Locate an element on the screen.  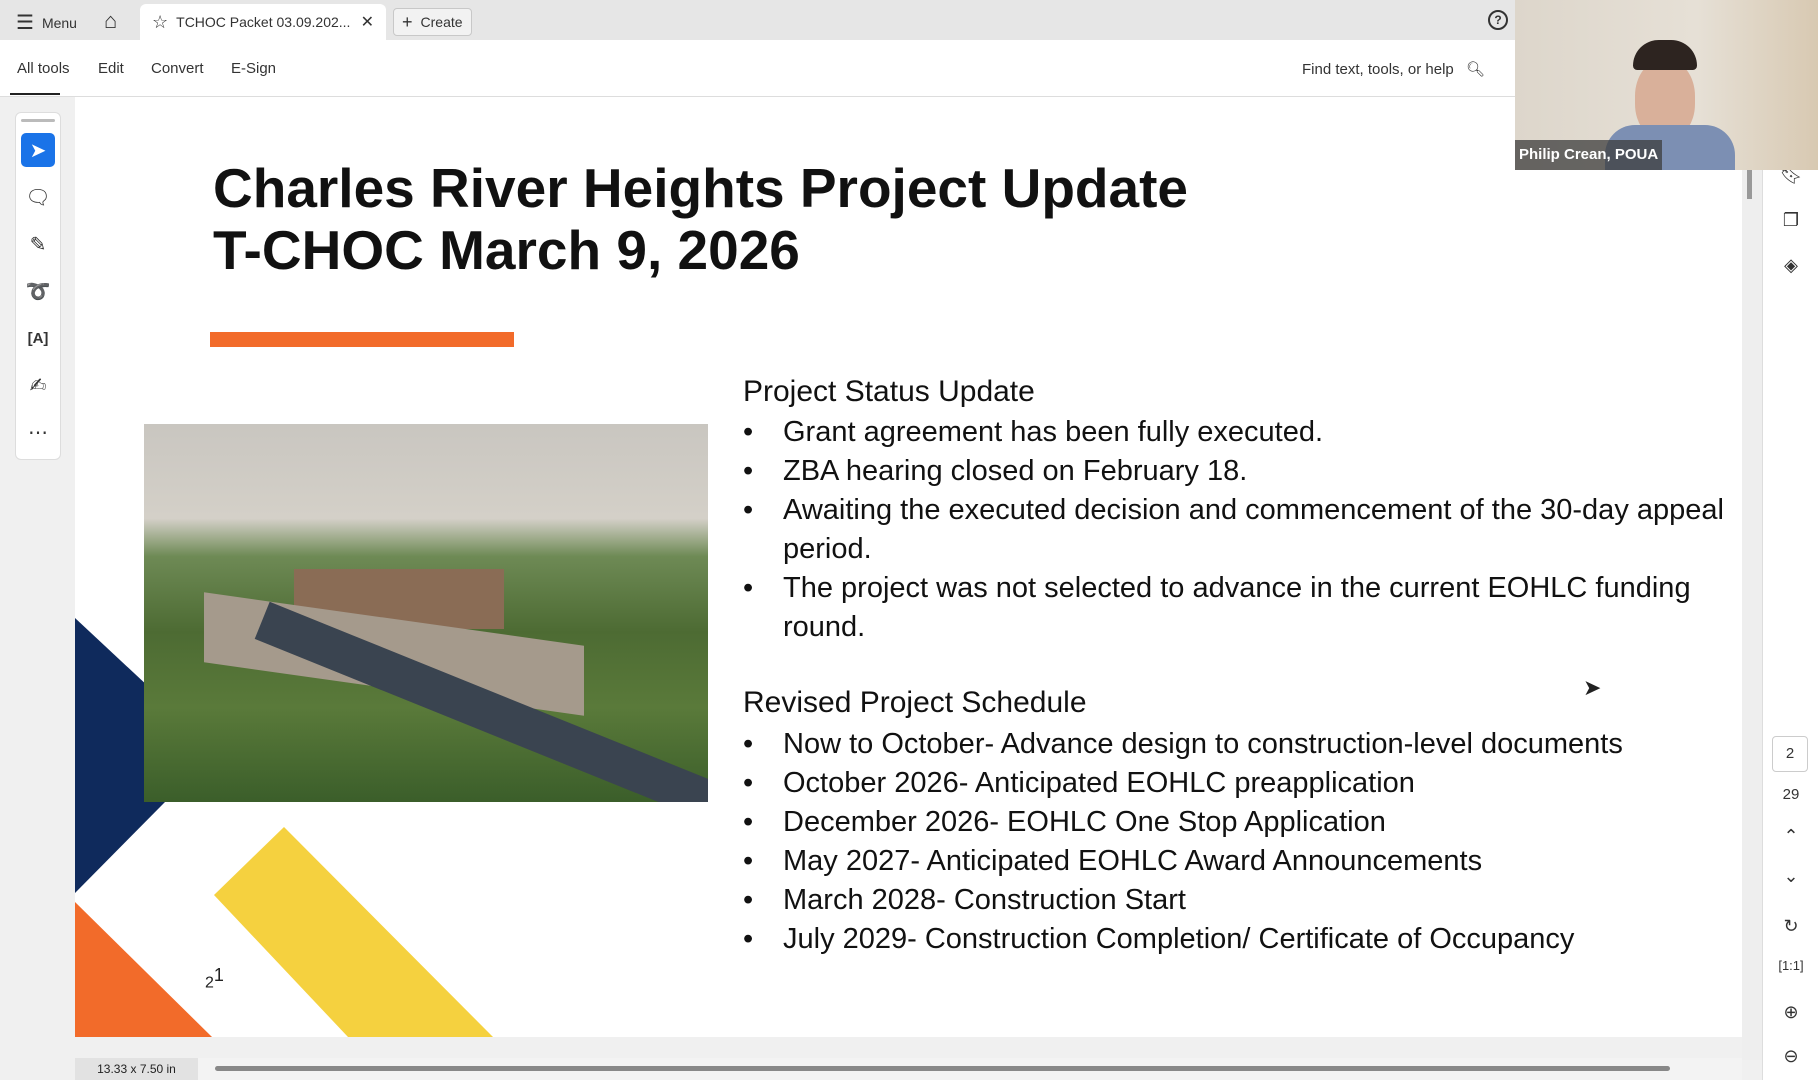
project-rendering-image is located at coordinates (426, 613).